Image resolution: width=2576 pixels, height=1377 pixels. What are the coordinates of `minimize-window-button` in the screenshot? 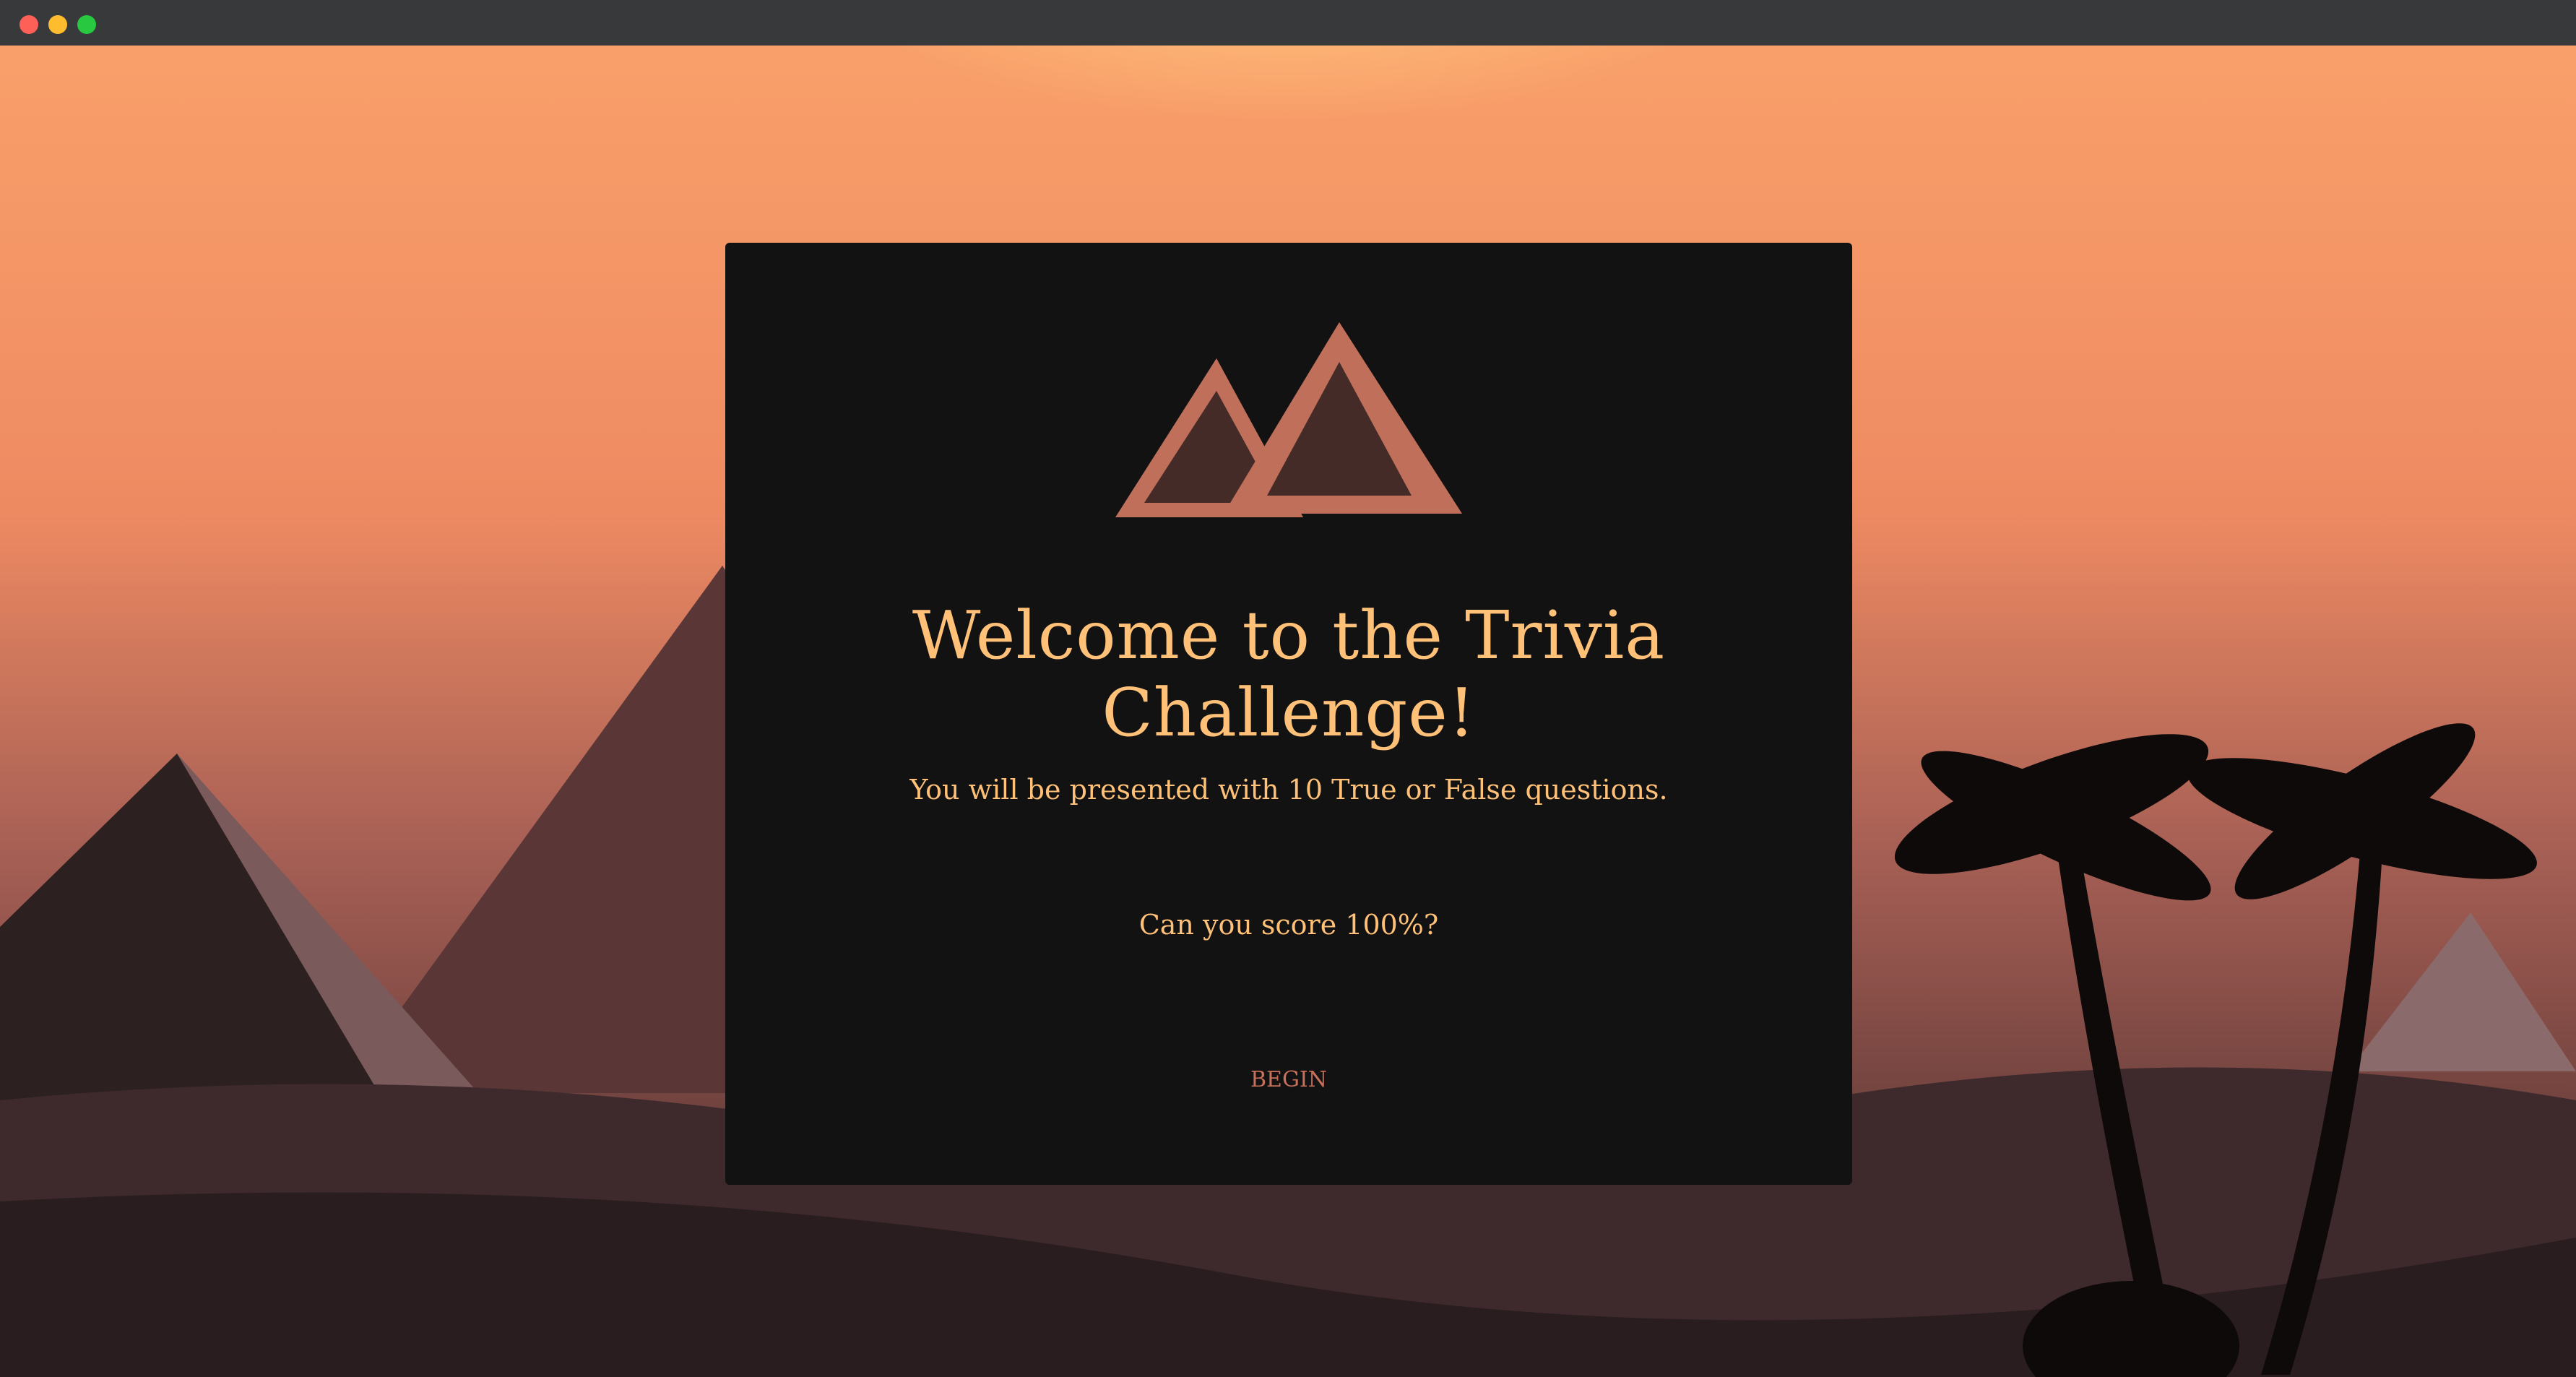 It's located at (58, 24).